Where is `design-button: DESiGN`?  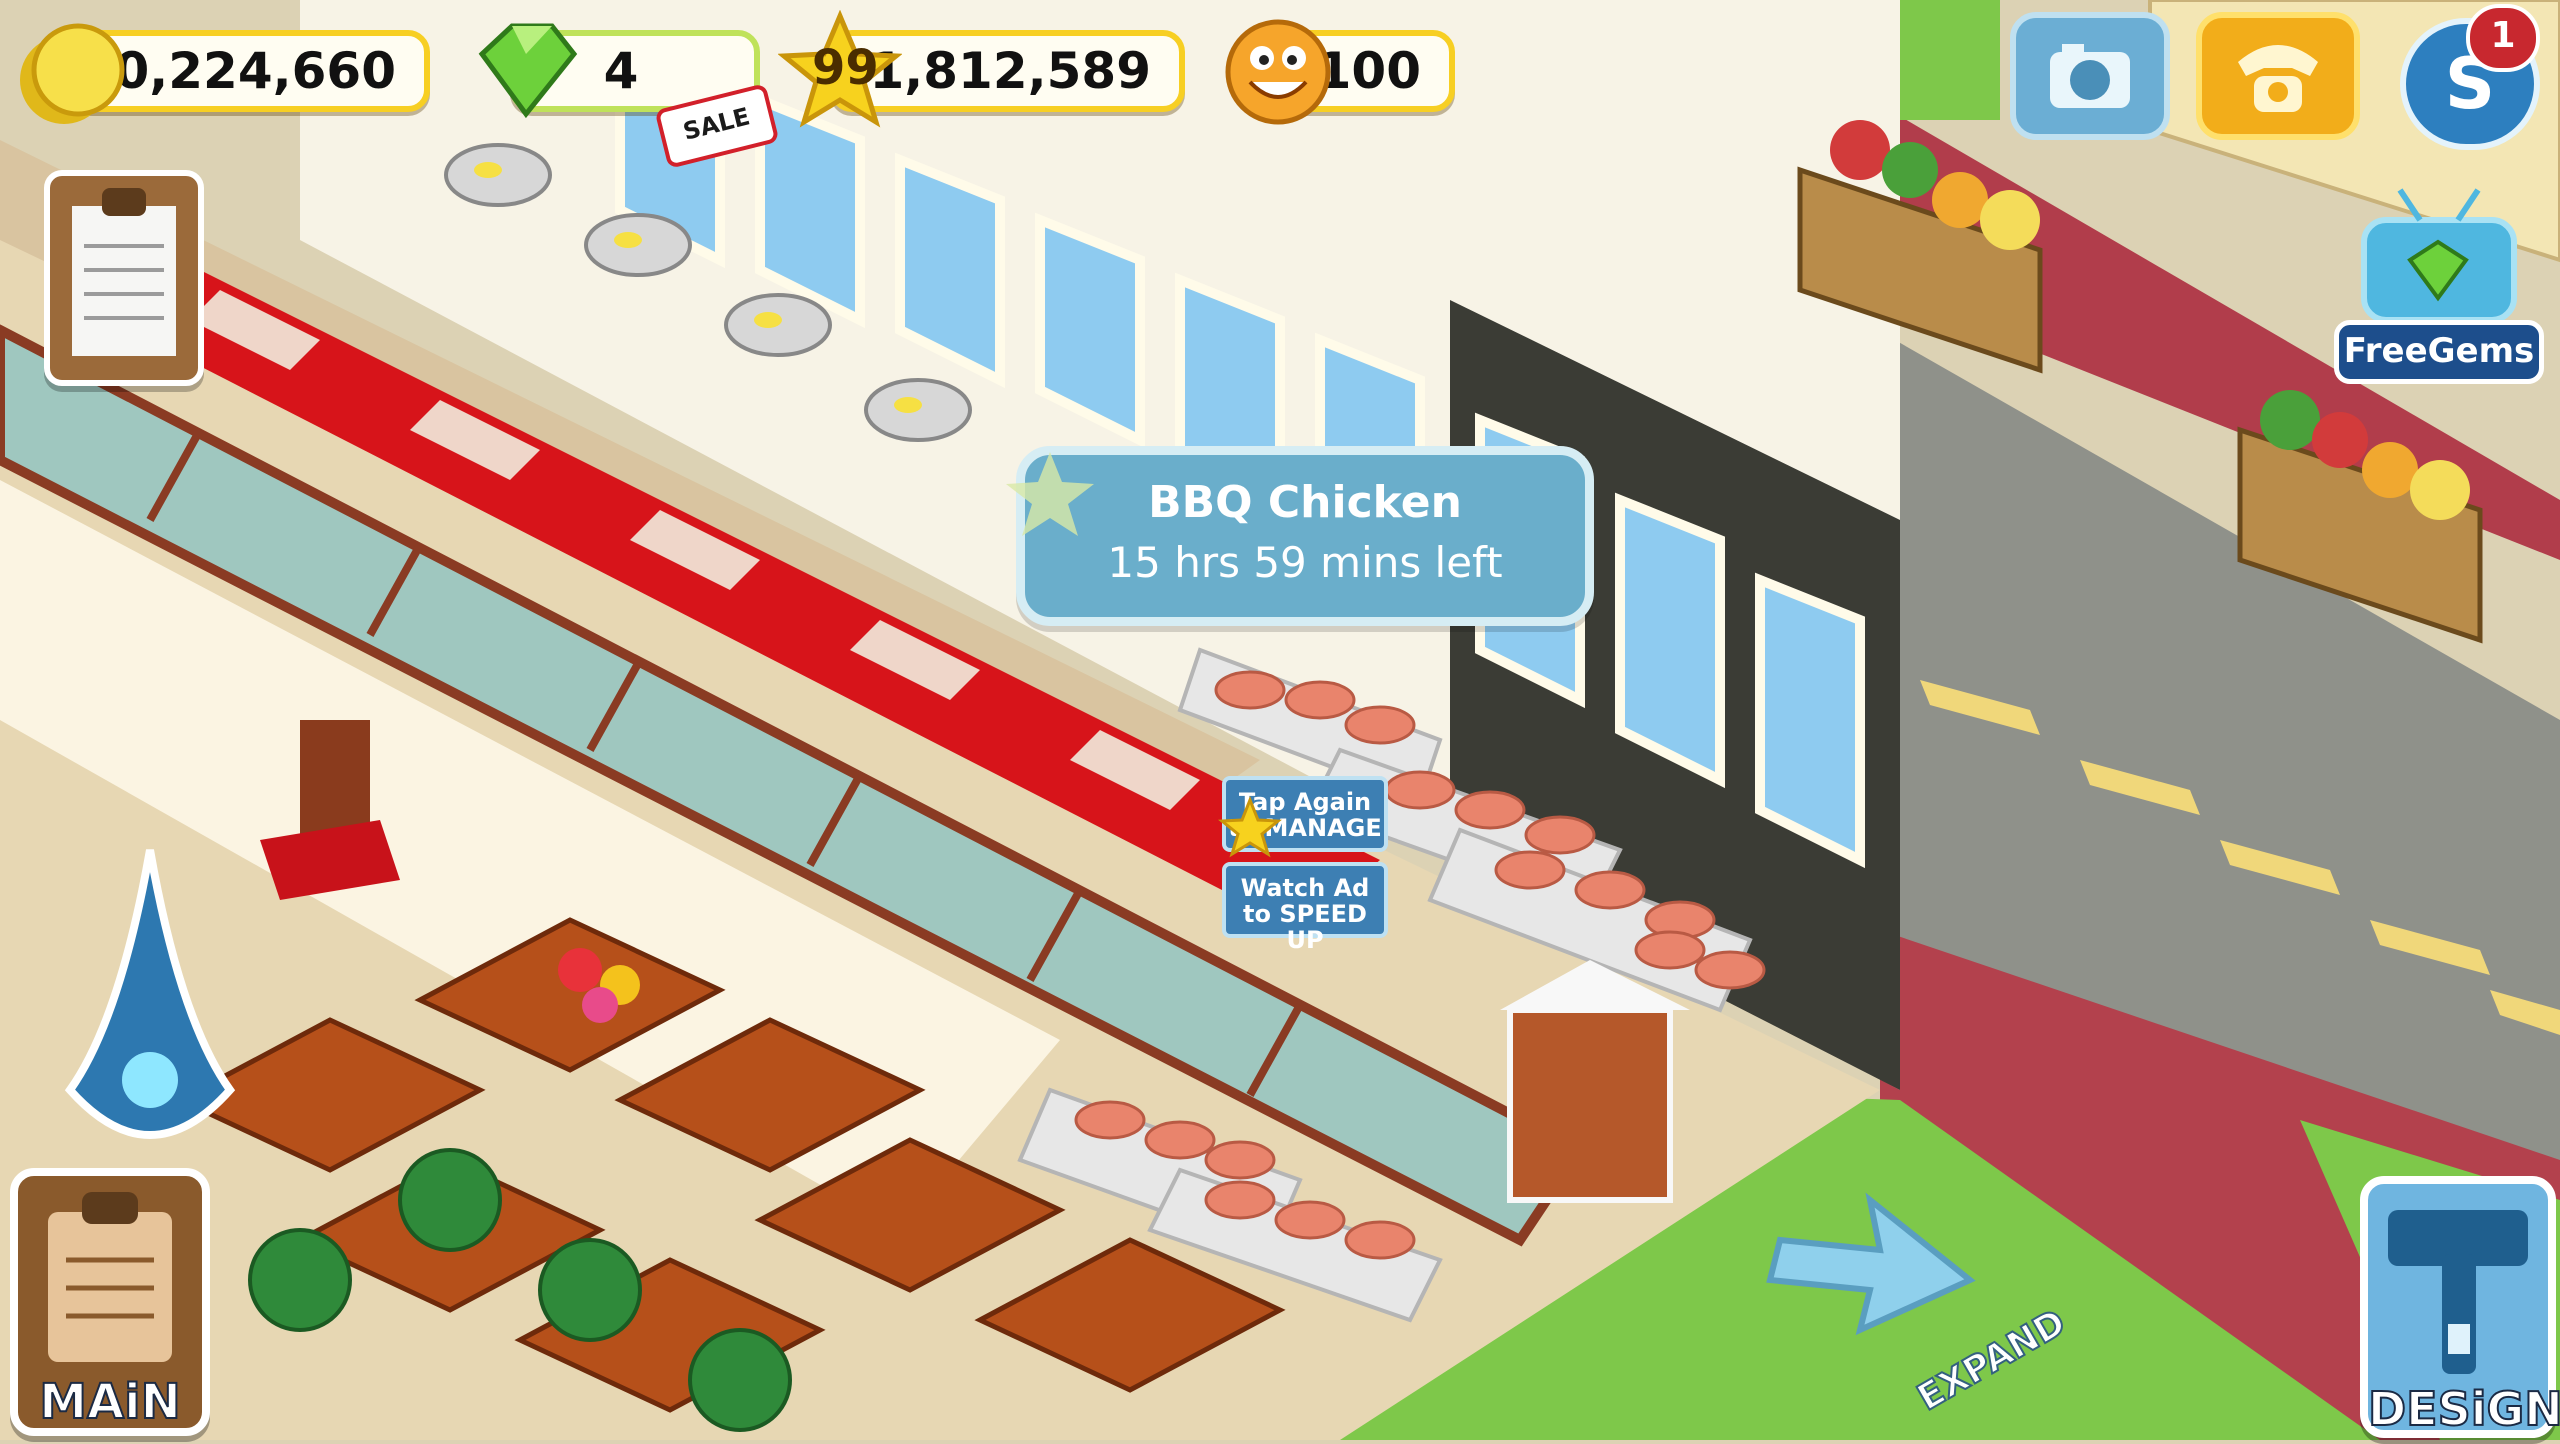 design-button: DESiGN is located at coordinates (2460, 1307).